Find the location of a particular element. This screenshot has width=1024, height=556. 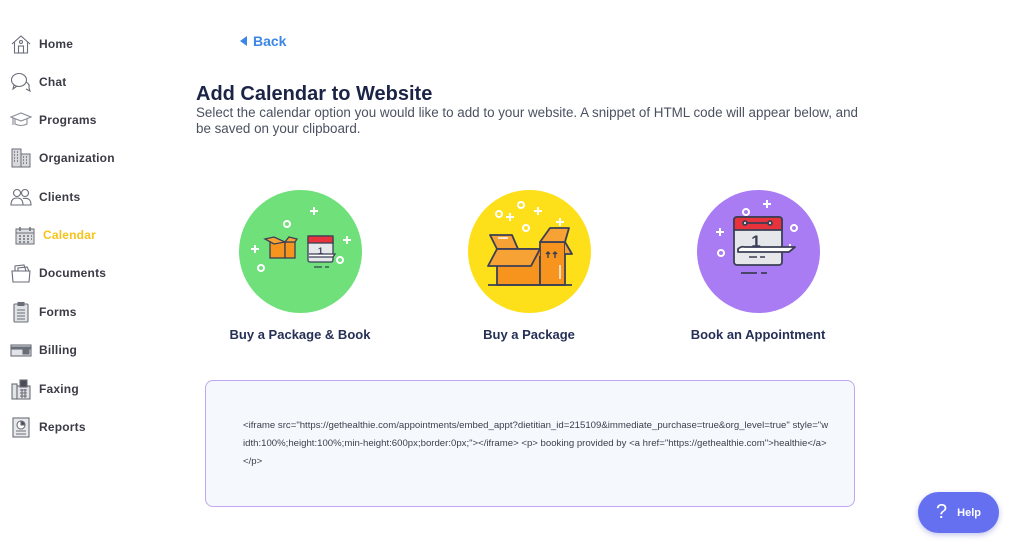

sidebar-item-calendar: Calendar is located at coordinates (53, 235).